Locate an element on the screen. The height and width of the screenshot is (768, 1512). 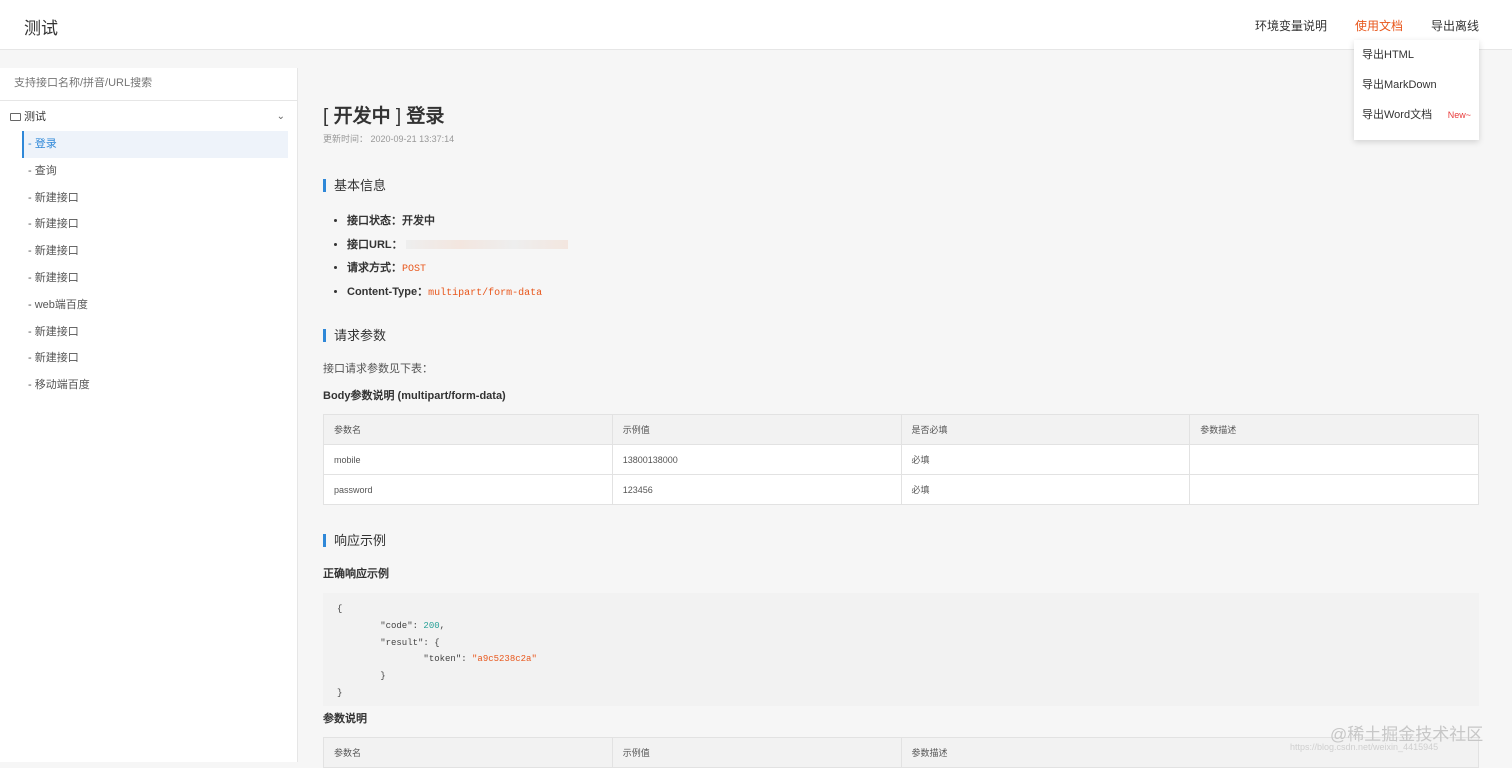
info-method: 请求方式：POST is located at coordinates (457, 269).